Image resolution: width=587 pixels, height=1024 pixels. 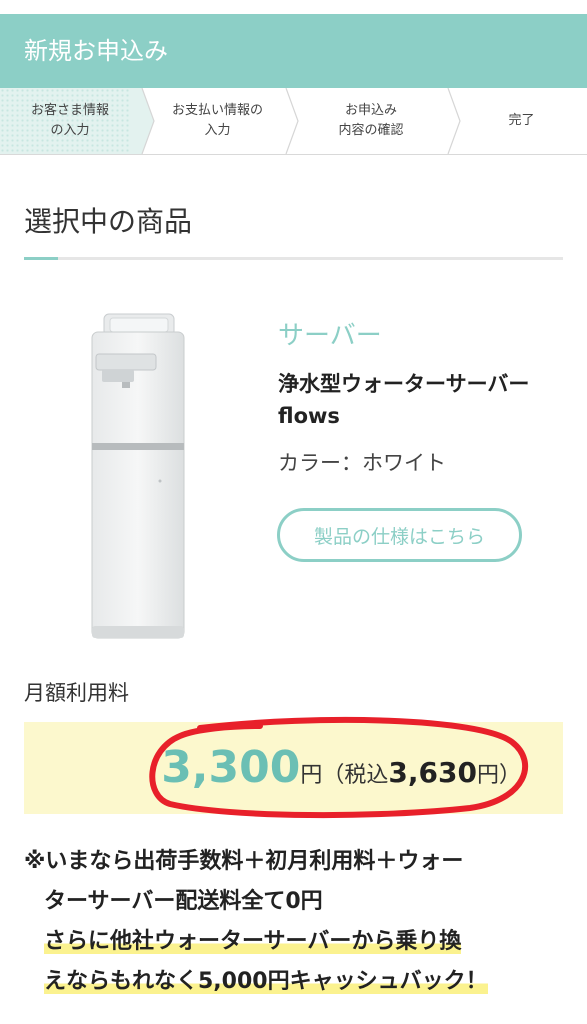 I want to click on step-label: お申込み, so click(x=370, y=110).